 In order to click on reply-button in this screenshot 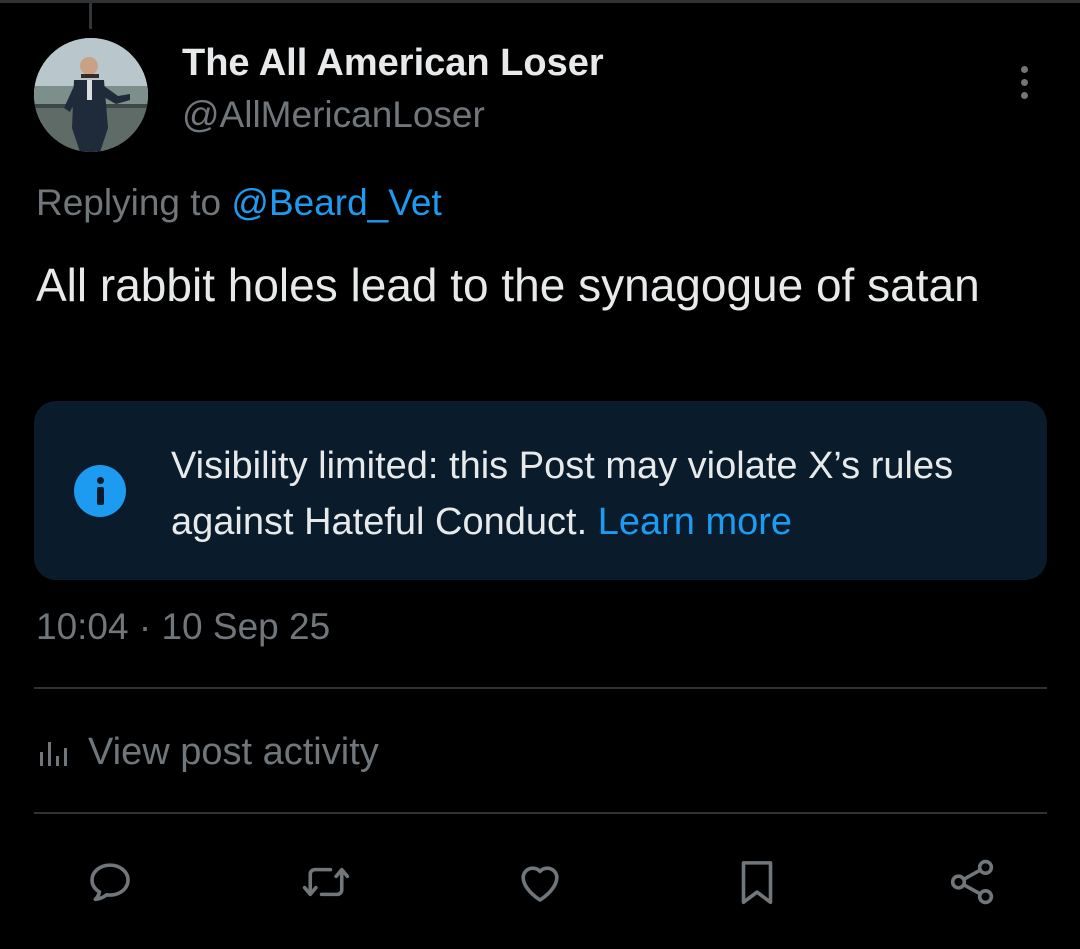, I will do `click(110, 882)`.